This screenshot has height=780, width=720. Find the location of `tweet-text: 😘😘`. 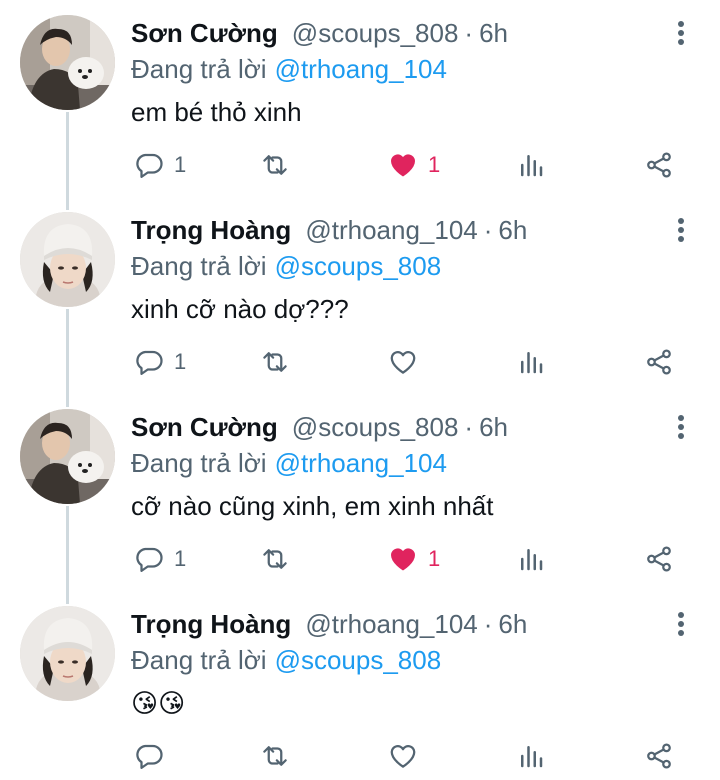

tweet-text: 😘😘 is located at coordinates (158, 702).